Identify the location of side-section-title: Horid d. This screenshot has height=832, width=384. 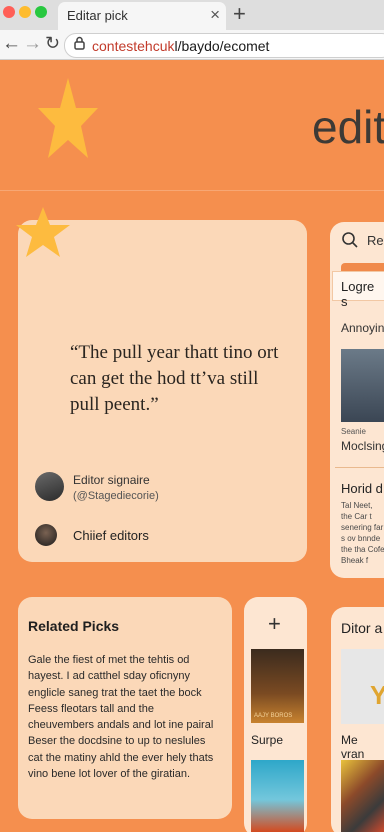
(362, 488).